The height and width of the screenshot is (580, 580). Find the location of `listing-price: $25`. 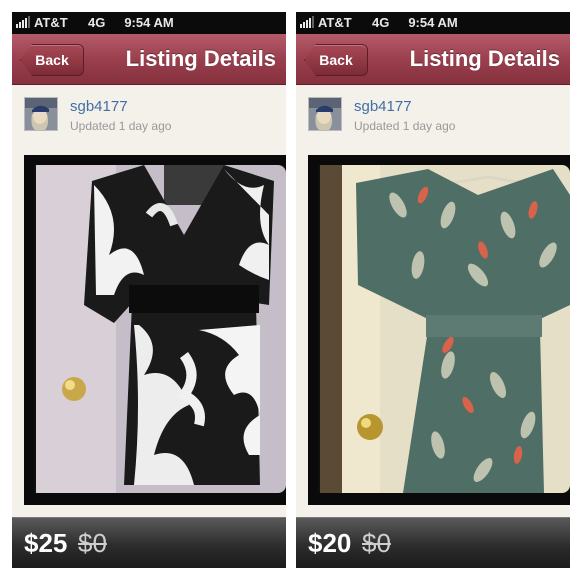

listing-price: $25 is located at coordinates (46, 543).